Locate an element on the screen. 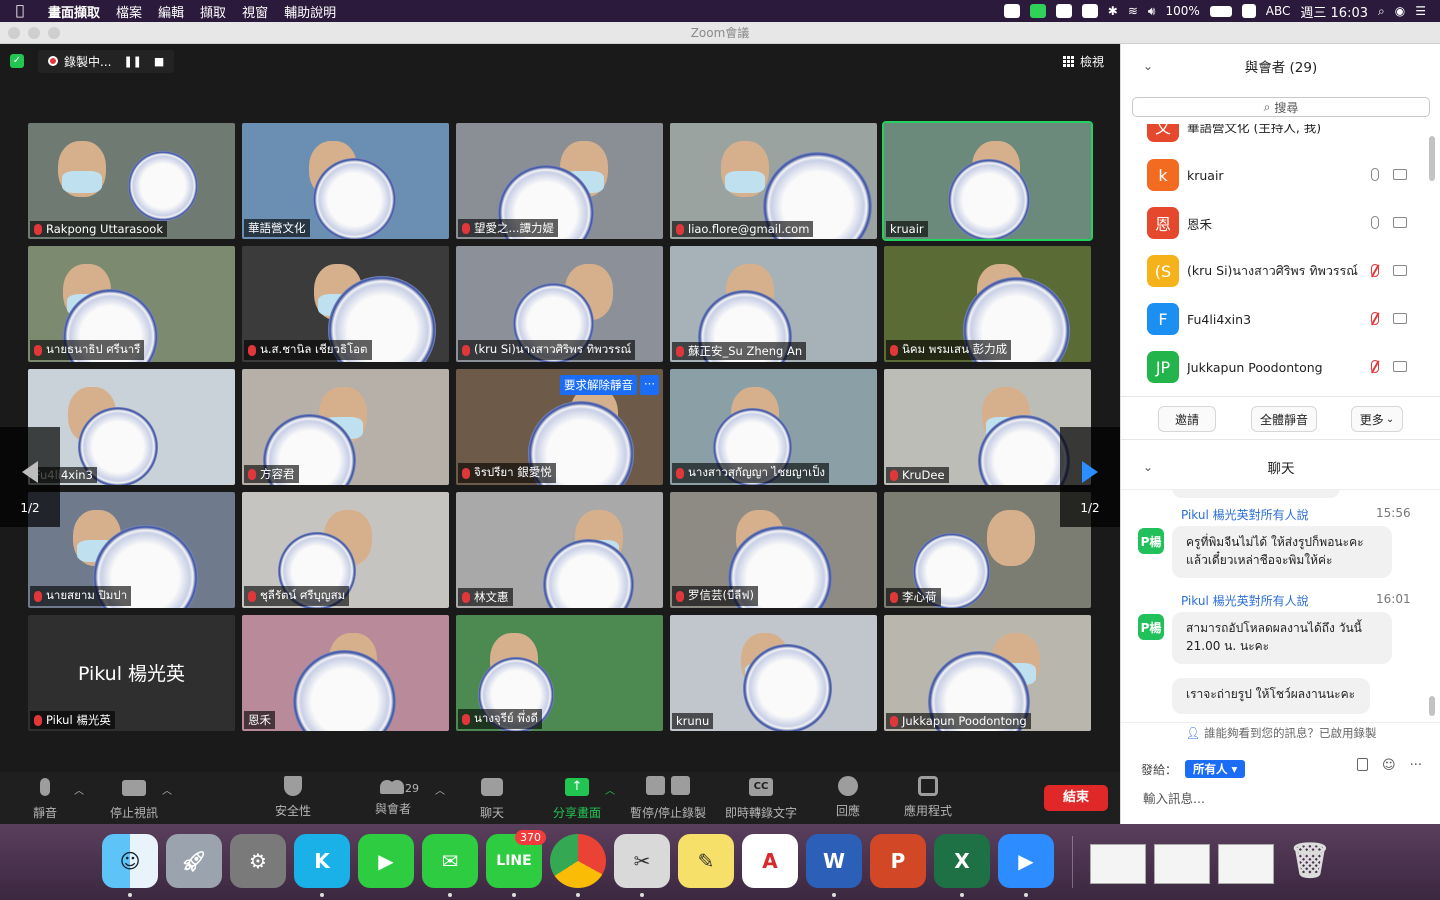  audio-options-caret-icon: ︿ is located at coordinates (79, 789).